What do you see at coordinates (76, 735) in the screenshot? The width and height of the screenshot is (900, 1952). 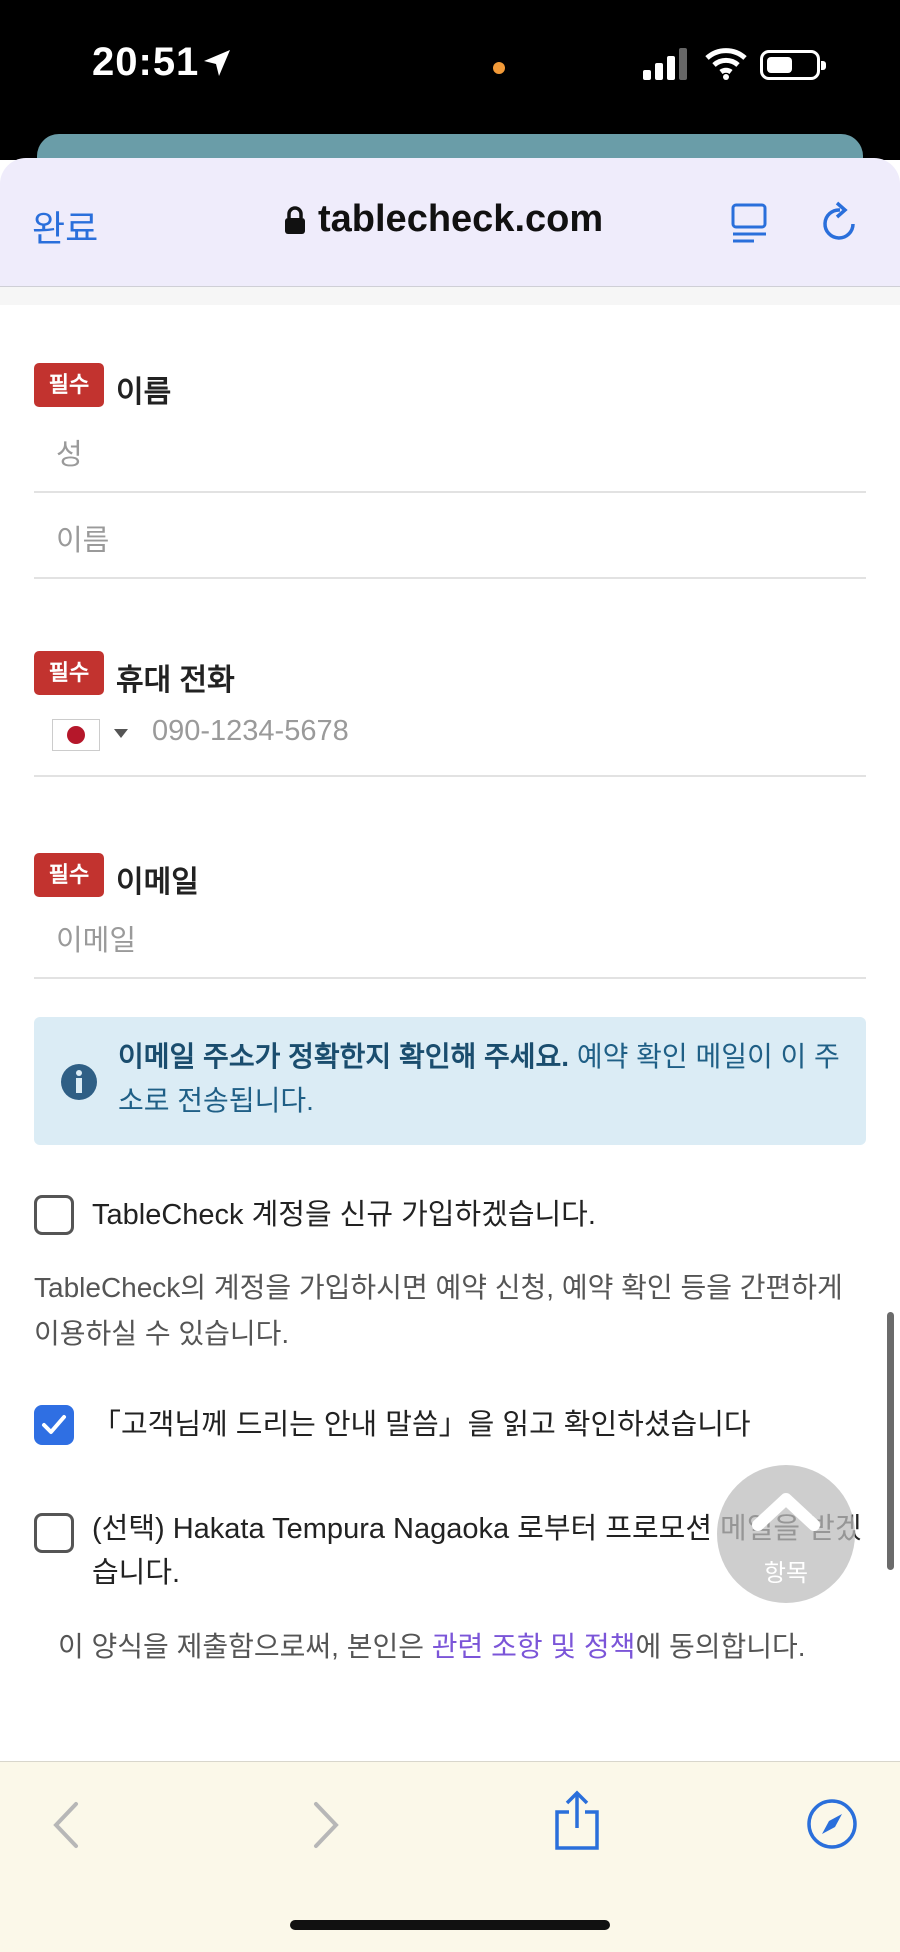 I see `japan-flag-icon` at bounding box center [76, 735].